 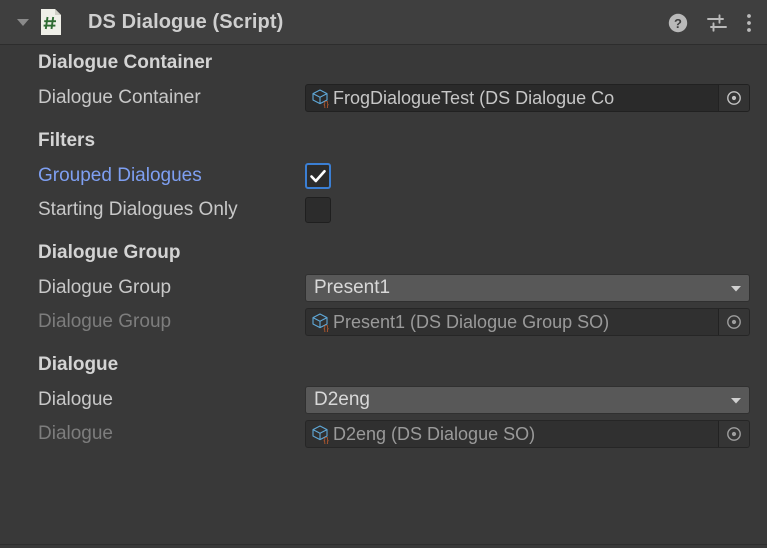 I want to click on row-dialogue-dropdown: Dialogue D2eng, so click(x=383, y=400).